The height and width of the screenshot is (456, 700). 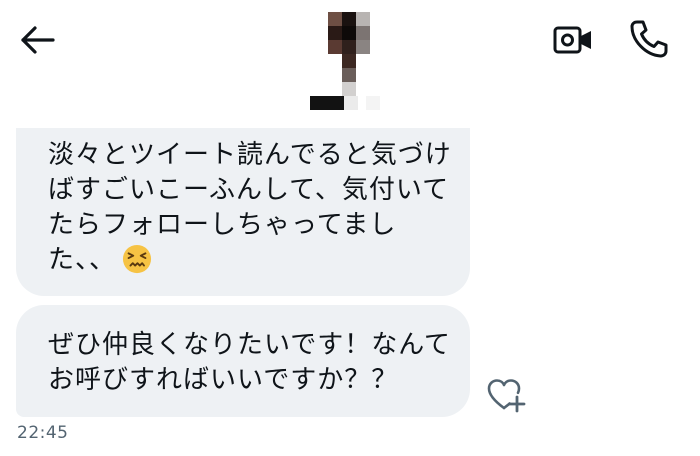 I want to click on video-camera-icon, so click(x=572, y=40).